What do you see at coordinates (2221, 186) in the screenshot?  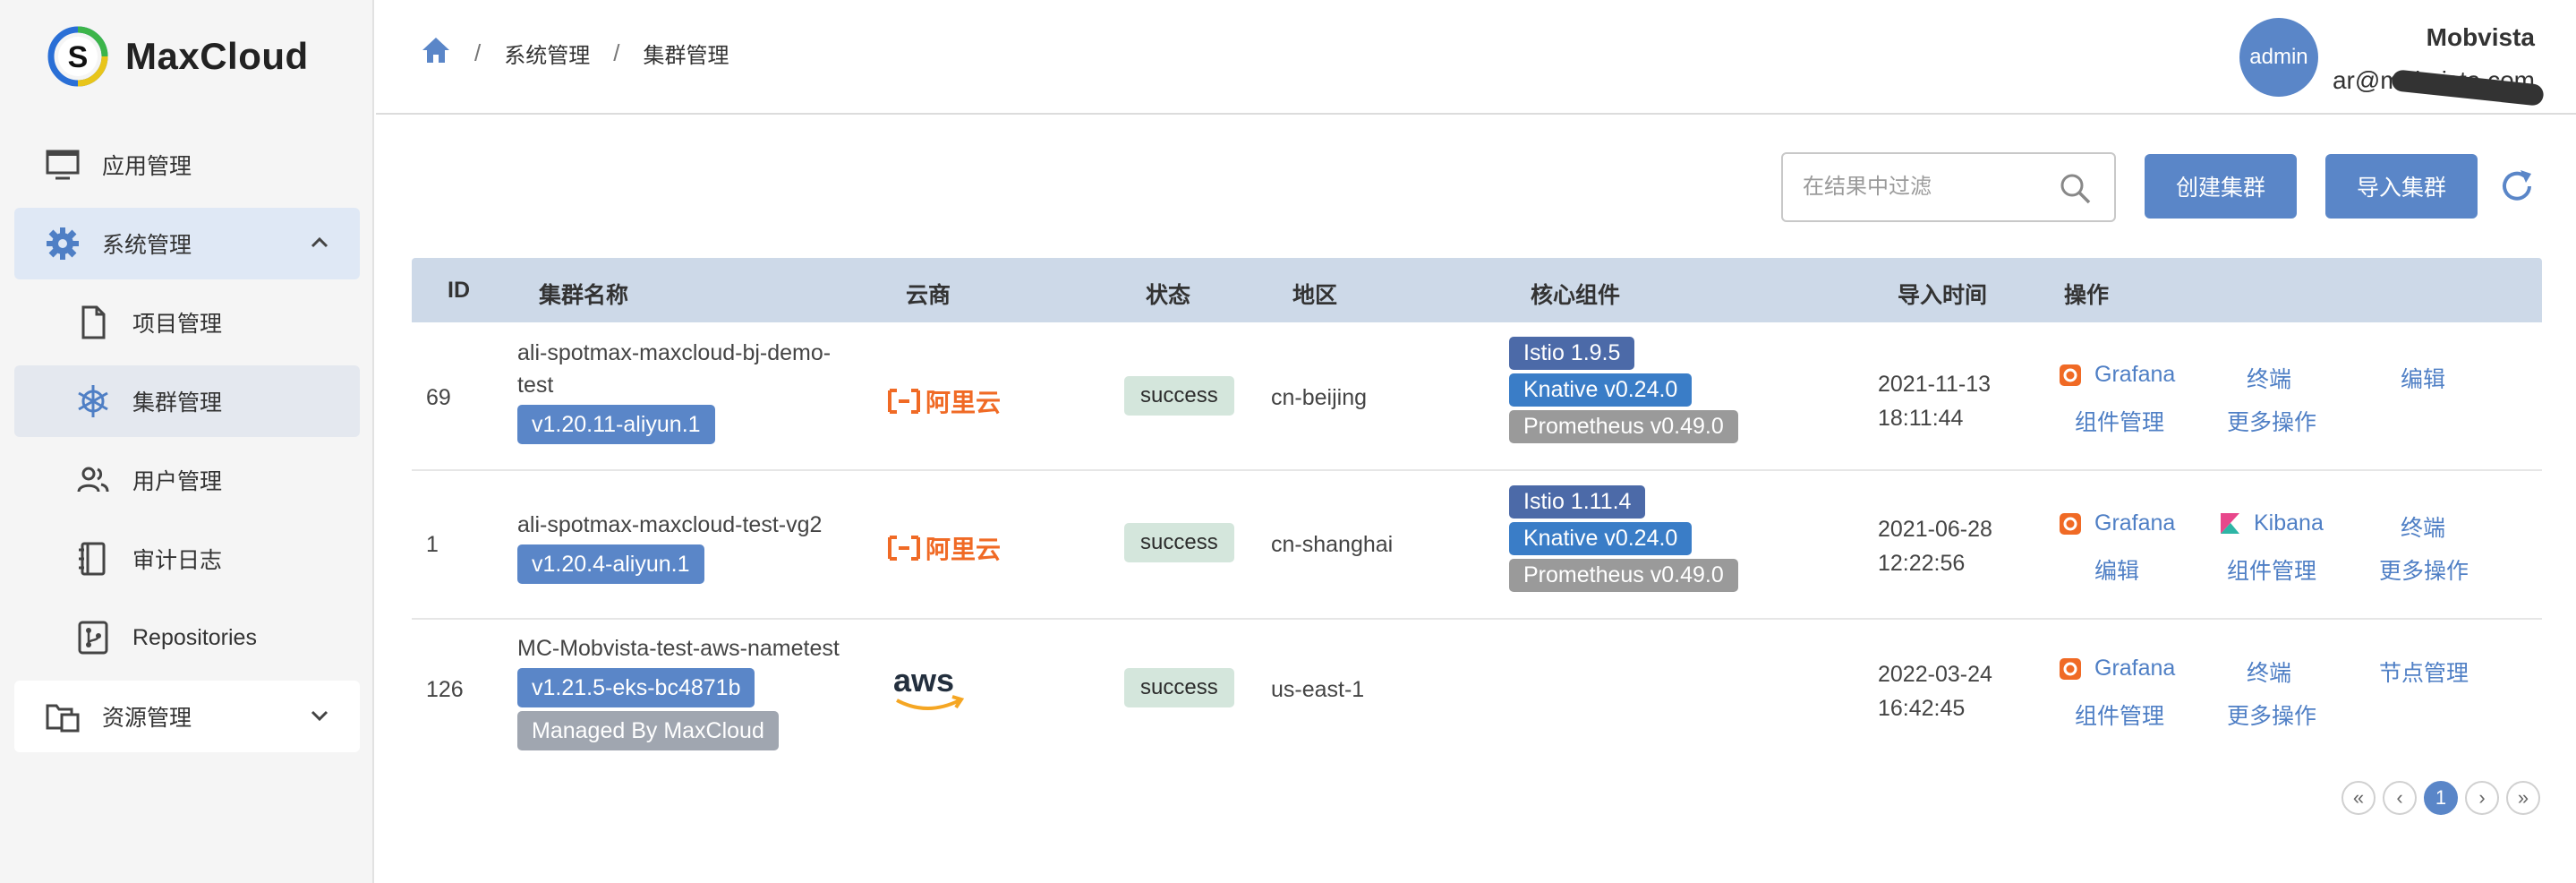 I see `create-cluster-button: 创建集群` at bounding box center [2221, 186].